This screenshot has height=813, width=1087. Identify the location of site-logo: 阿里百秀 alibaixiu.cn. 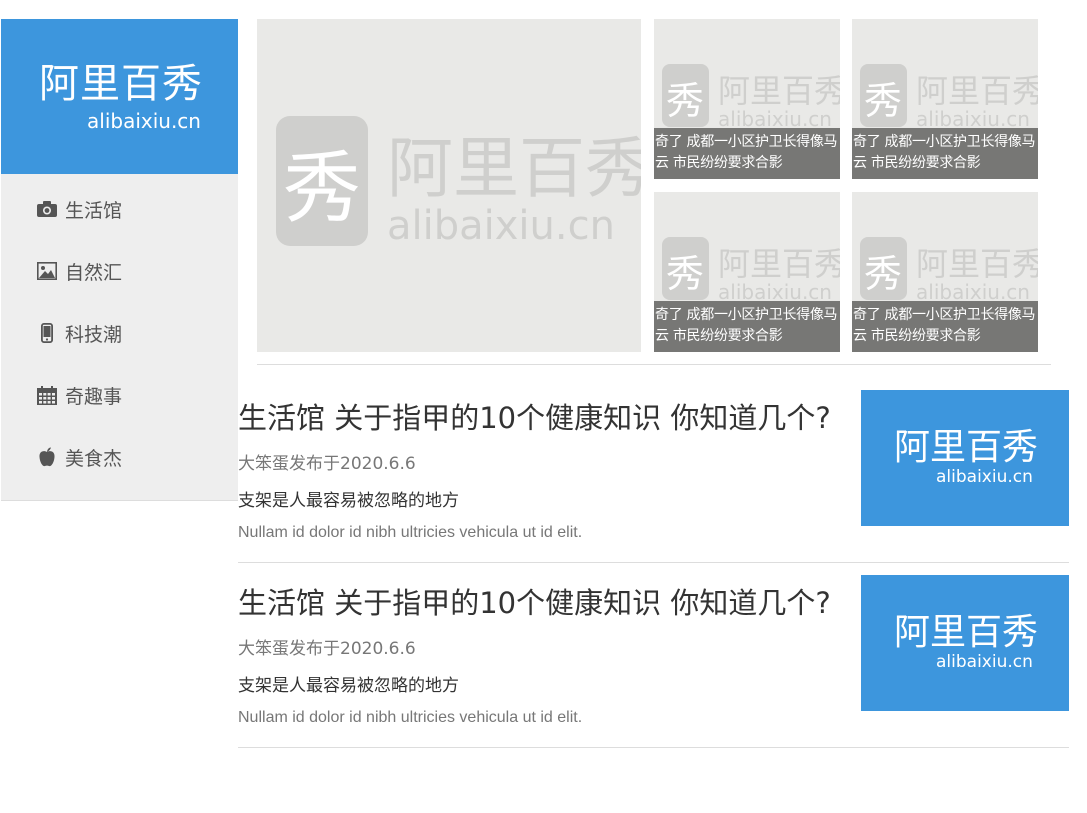
(119, 96).